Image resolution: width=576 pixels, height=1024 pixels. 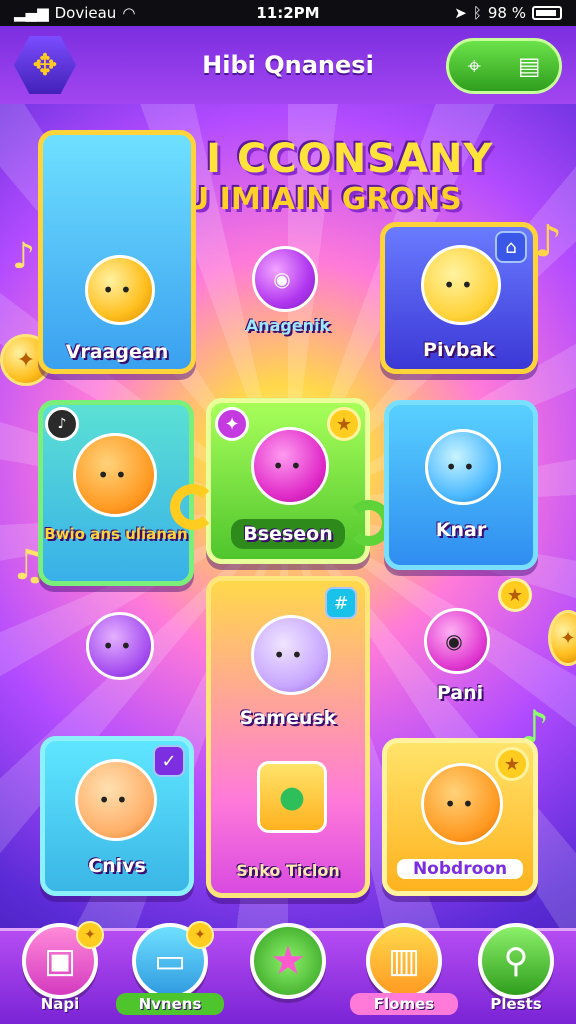 I want to click on nav-item-nvnens: ▭ ✦ Nvnens, so click(x=170, y=972).